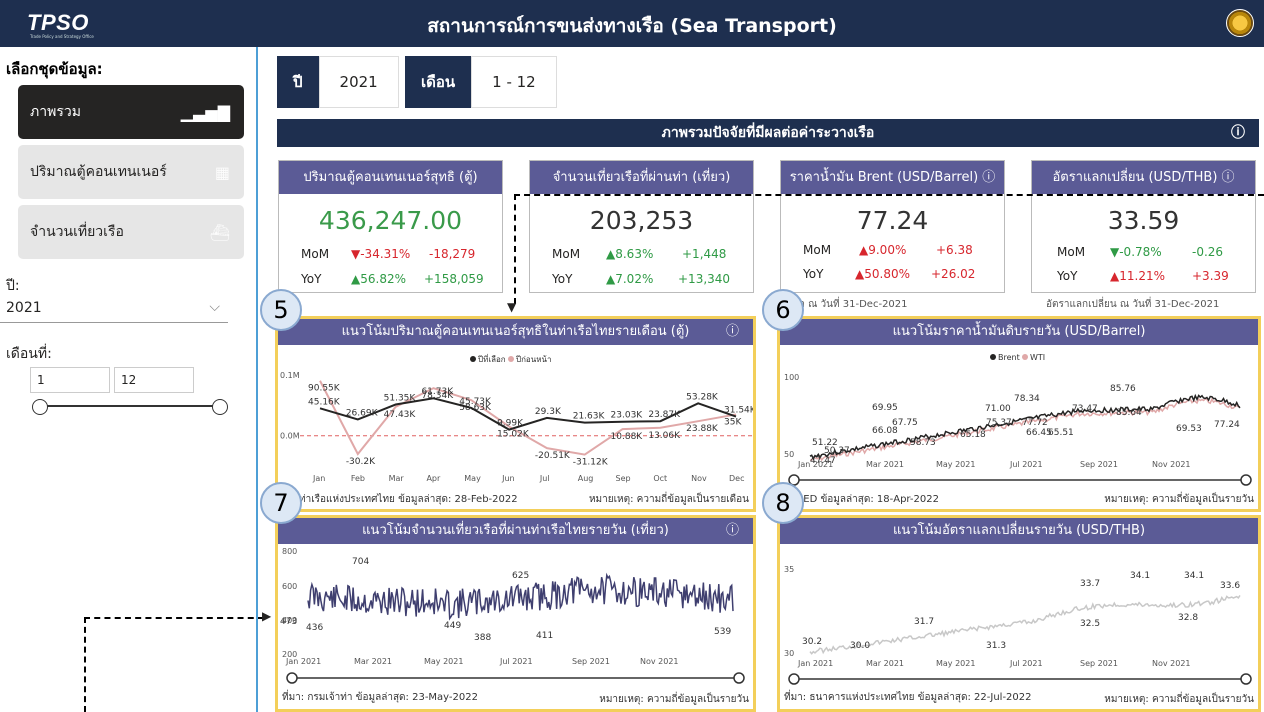  Describe the element at coordinates (993, 357) in the screenshot. I see `legend-dot` at that location.